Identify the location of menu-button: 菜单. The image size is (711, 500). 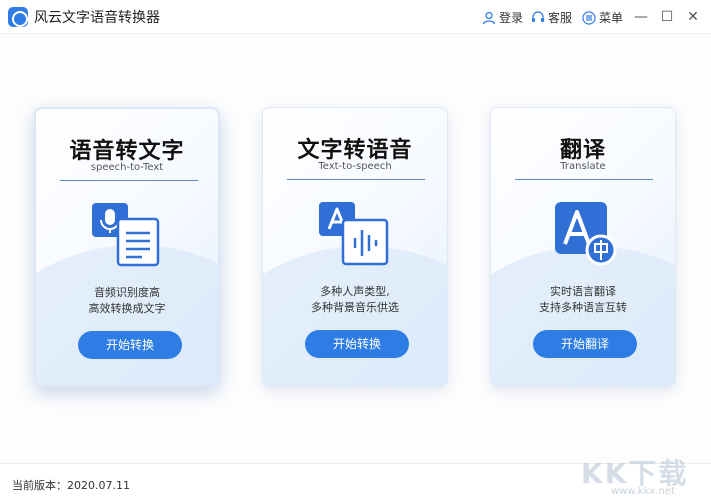
(602, 17).